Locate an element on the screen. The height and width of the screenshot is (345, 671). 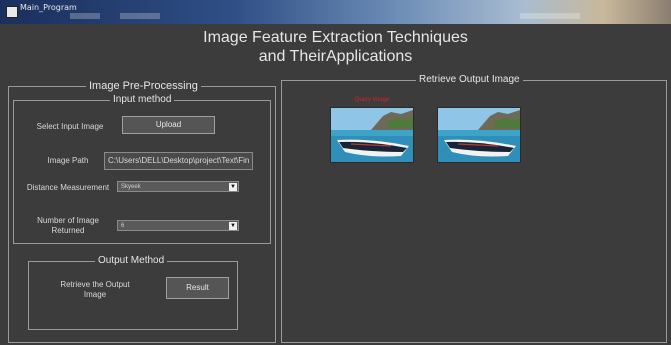
preprocessing-legend: Image Pre-Processing is located at coordinates (143, 86).